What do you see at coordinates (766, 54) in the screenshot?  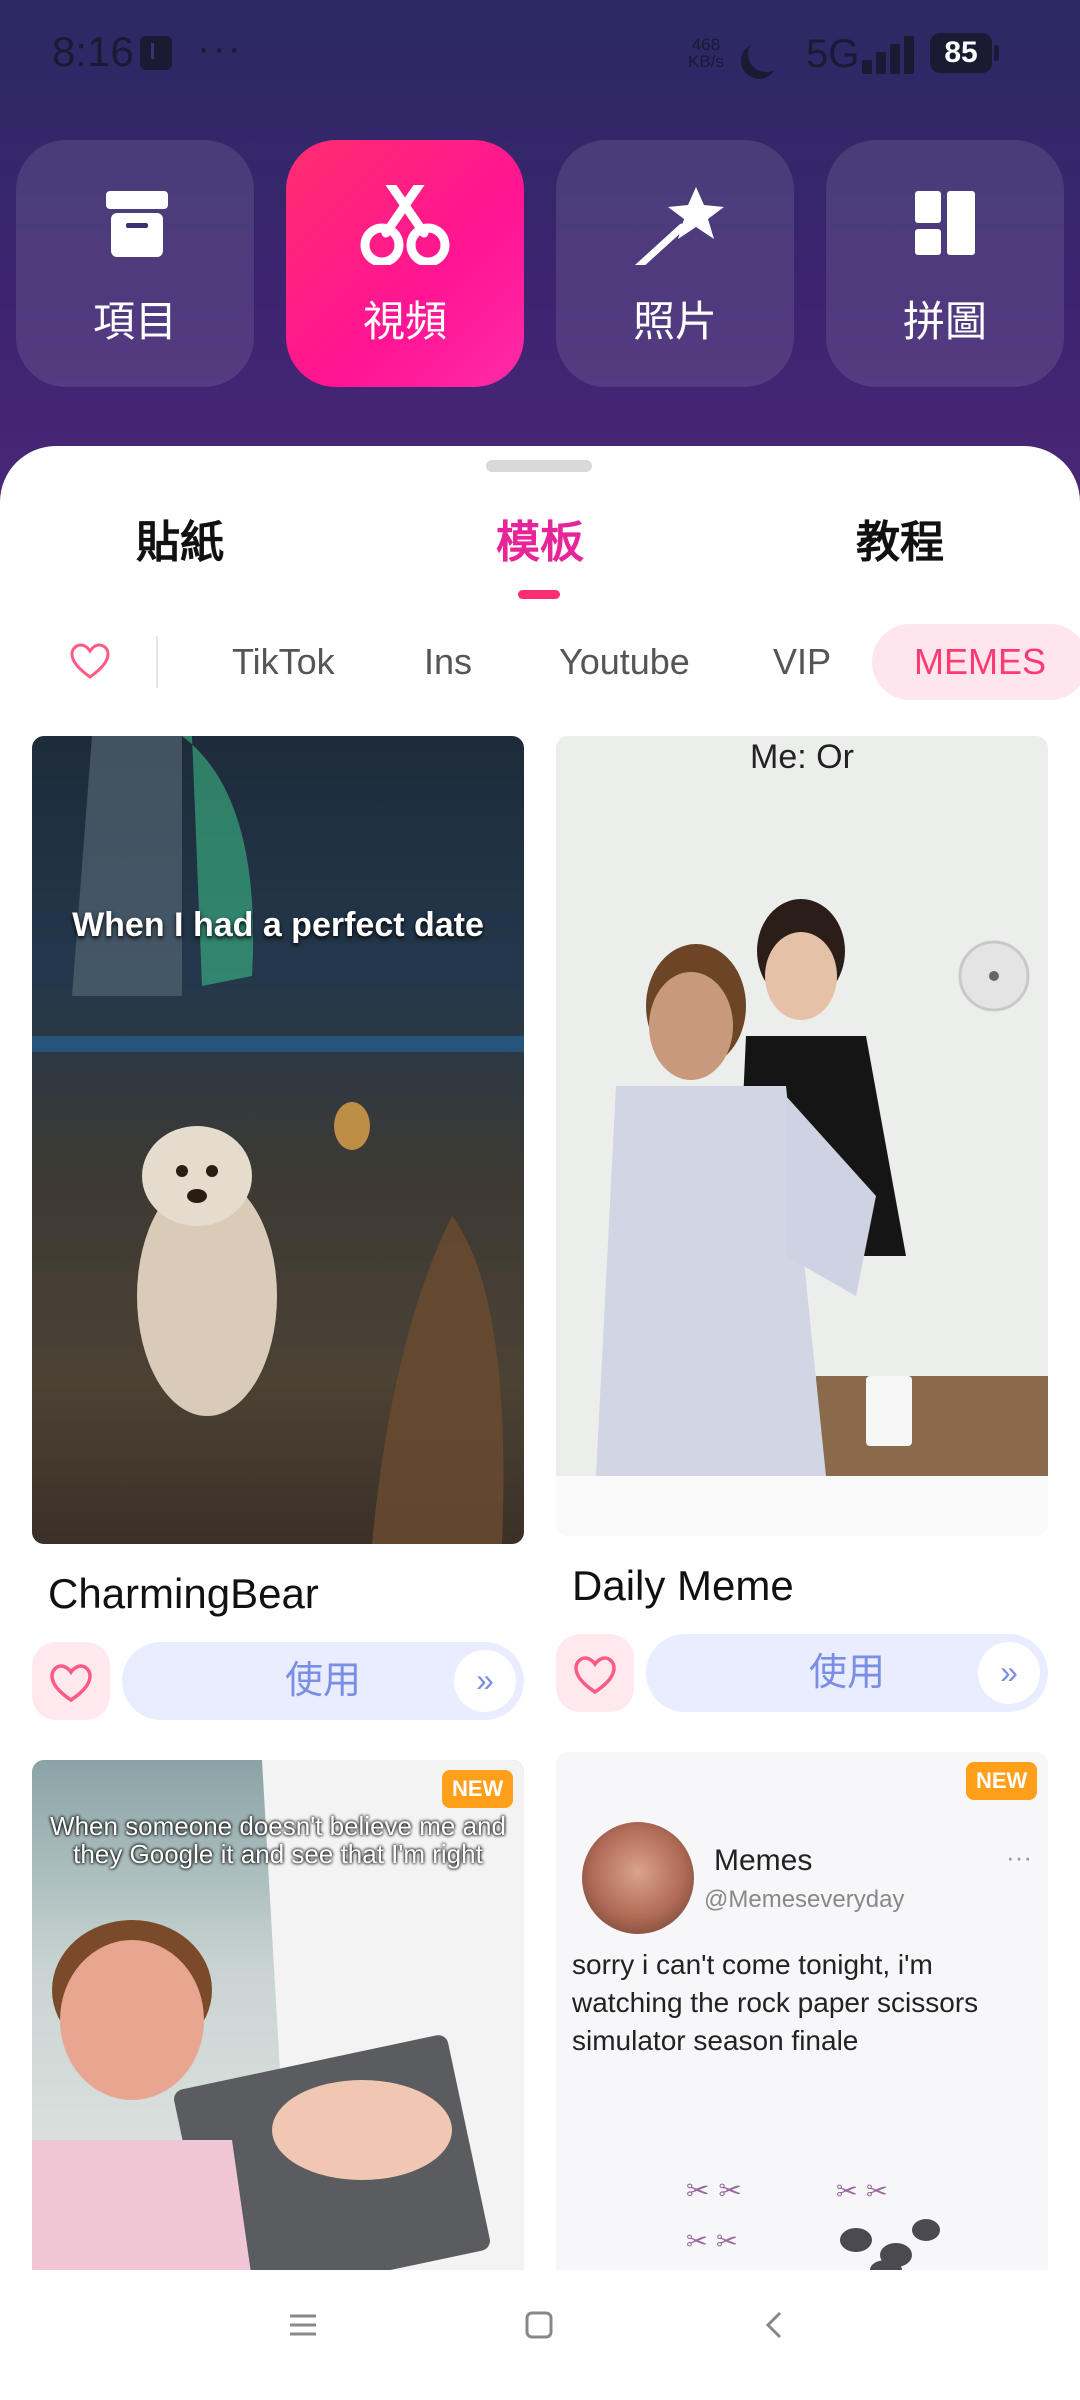 I see `do-not-disturb-icon` at bounding box center [766, 54].